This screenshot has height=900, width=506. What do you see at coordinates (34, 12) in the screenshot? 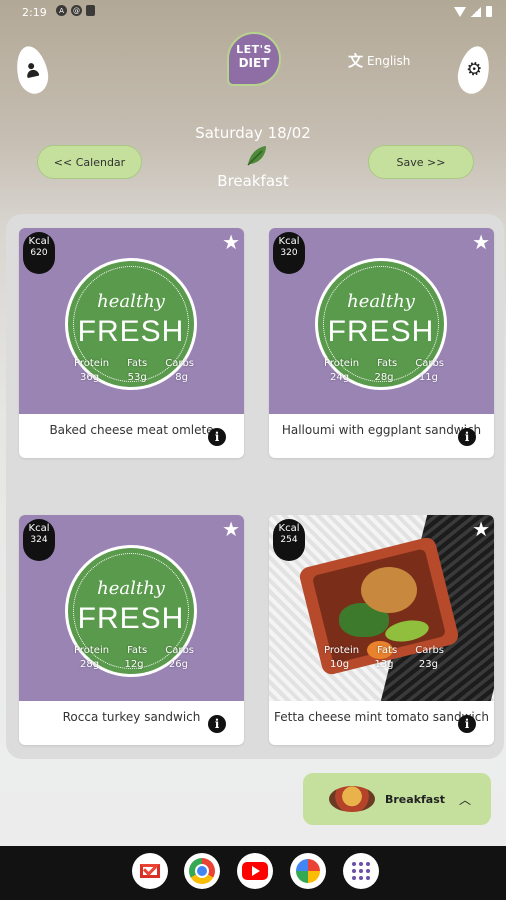
I see `status-time: 2:19` at bounding box center [34, 12].